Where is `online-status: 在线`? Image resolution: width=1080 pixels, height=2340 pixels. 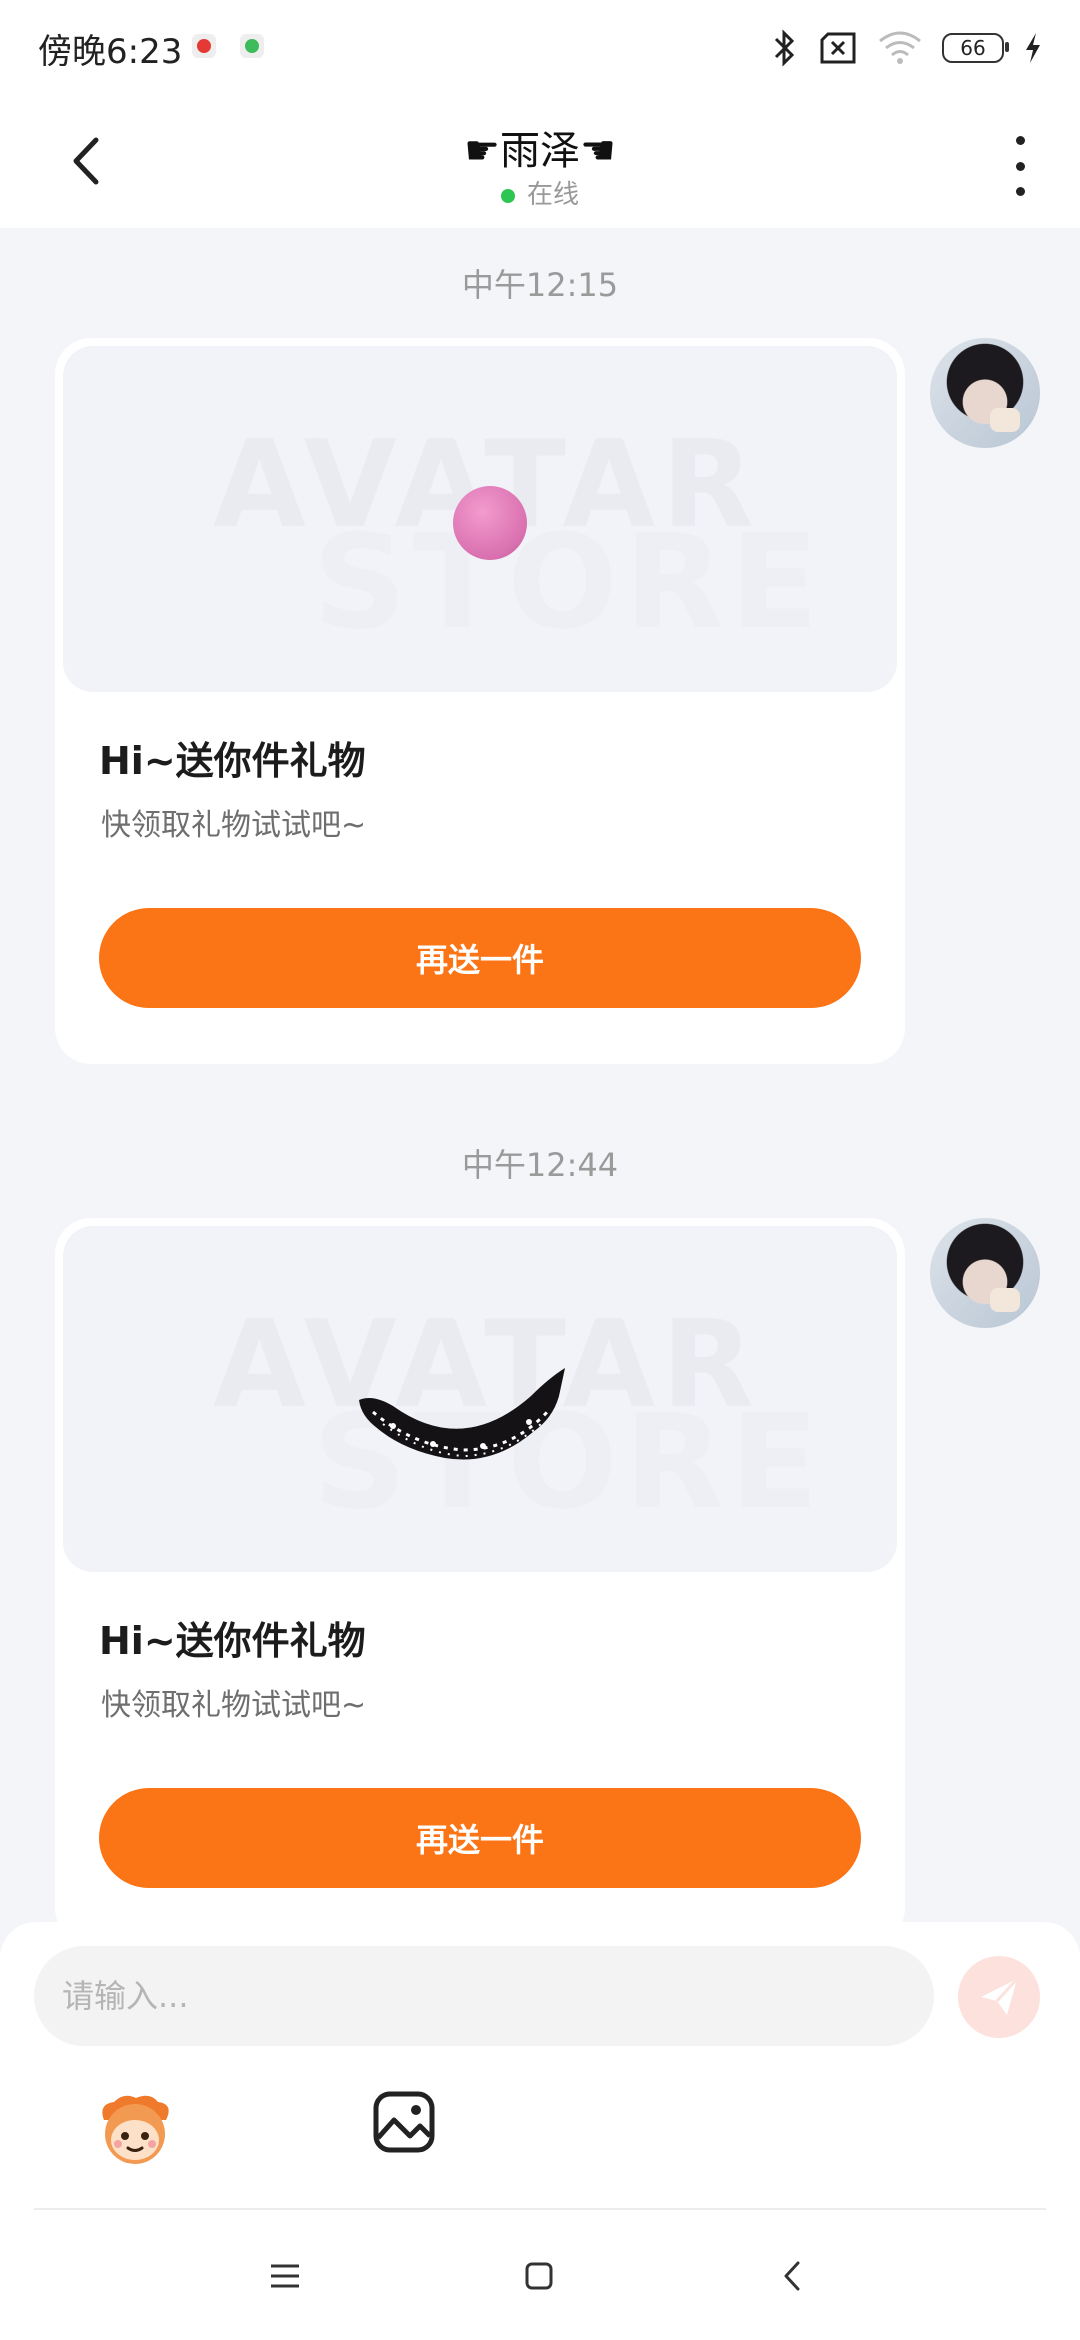
online-status: 在线 is located at coordinates (540, 192).